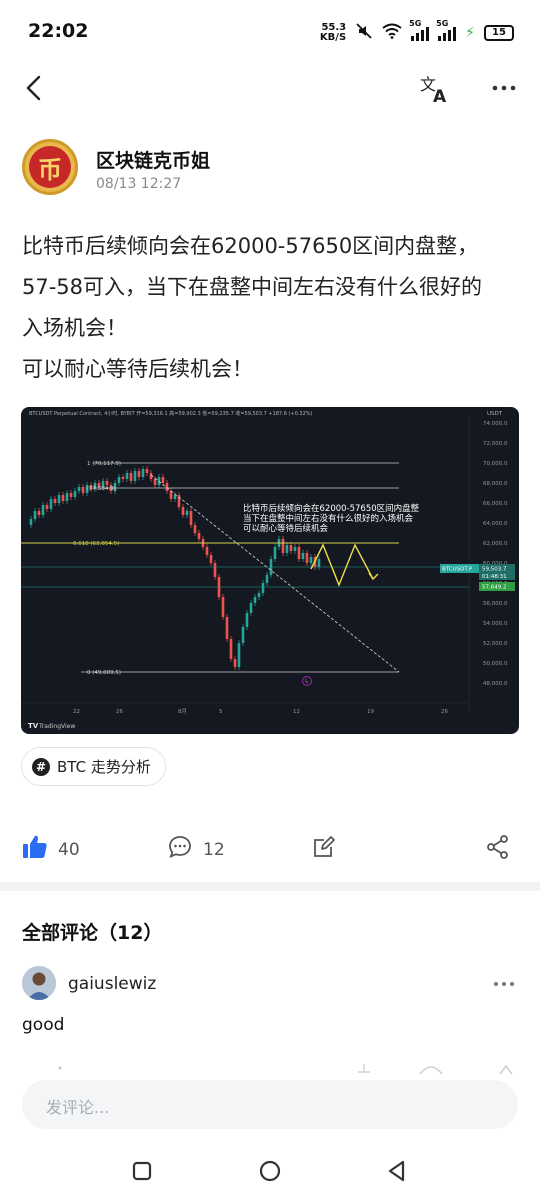  What do you see at coordinates (250, 246) in the screenshot?
I see `post-line: 比特币后续倾向会在62000-57650区间内盘整，` at bounding box center [250, 246].